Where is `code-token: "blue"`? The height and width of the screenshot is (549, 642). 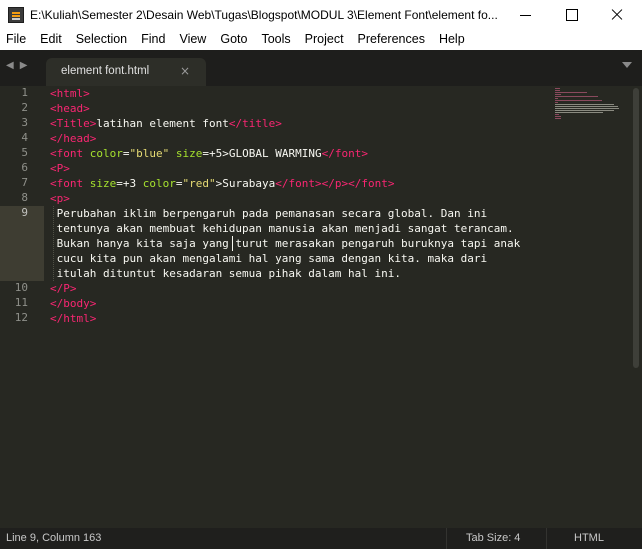 code-token: "blue" is located at coordinates (149, 153).